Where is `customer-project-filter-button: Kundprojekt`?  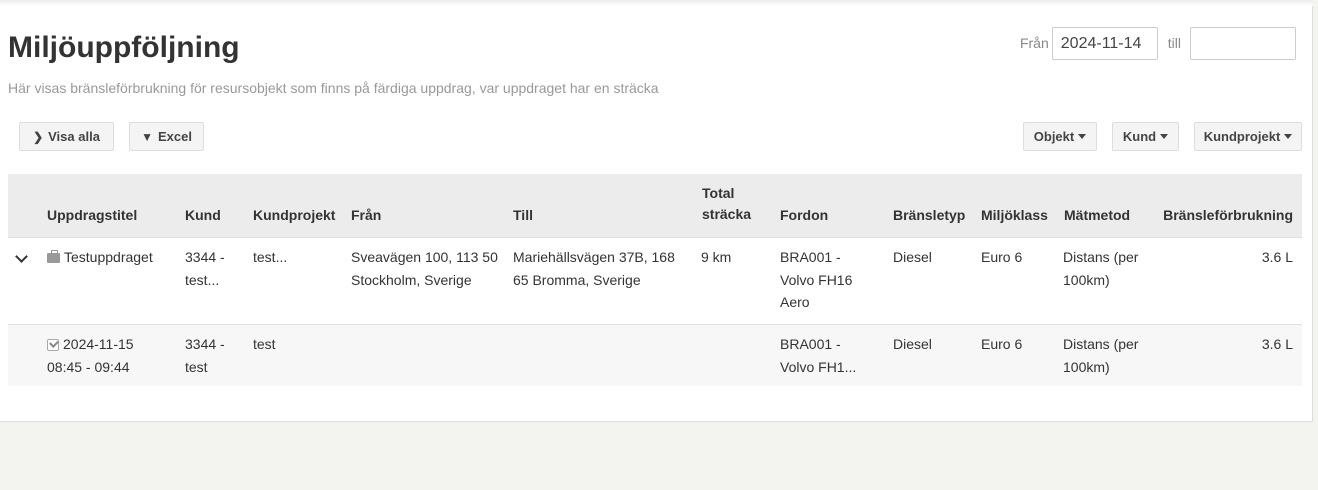
customer-project-filter-button: Kundprojekt is located at coordinates (1248, 136).